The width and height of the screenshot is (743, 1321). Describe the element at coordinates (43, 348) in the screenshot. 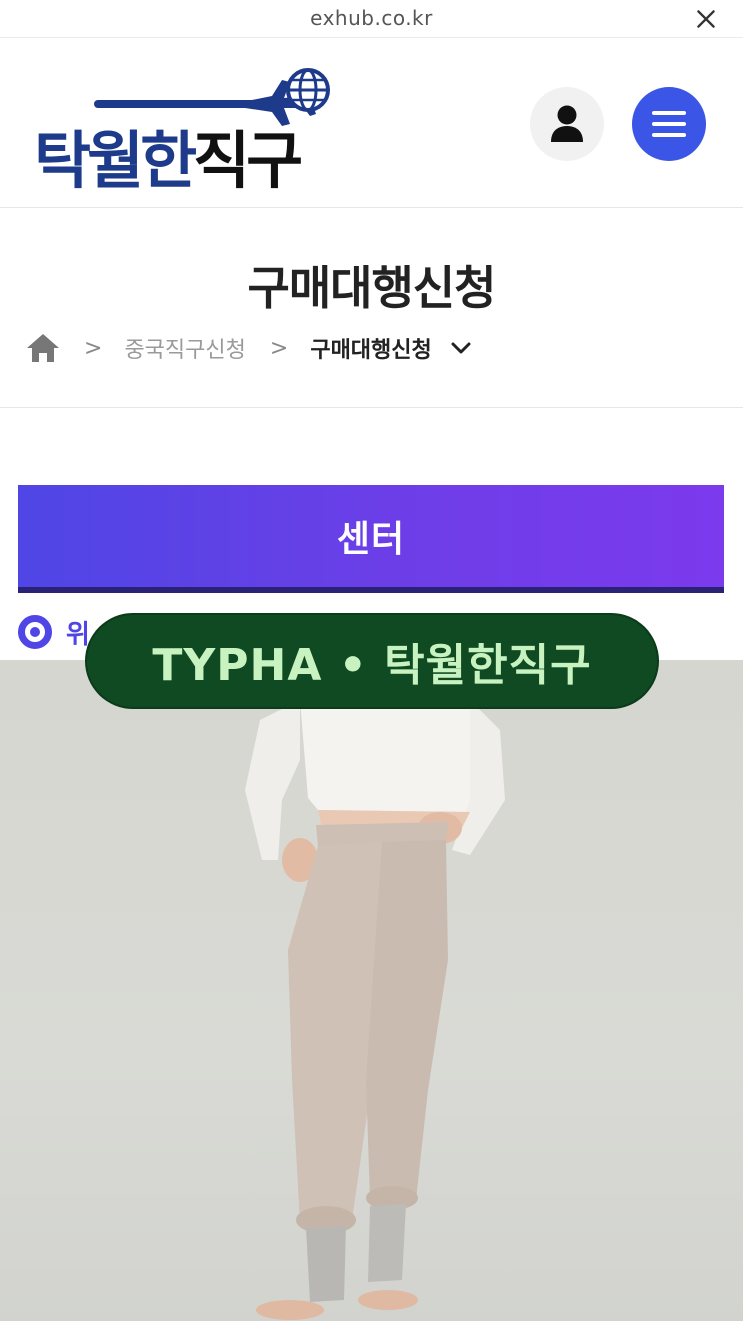

I see `home-icon` at that location.